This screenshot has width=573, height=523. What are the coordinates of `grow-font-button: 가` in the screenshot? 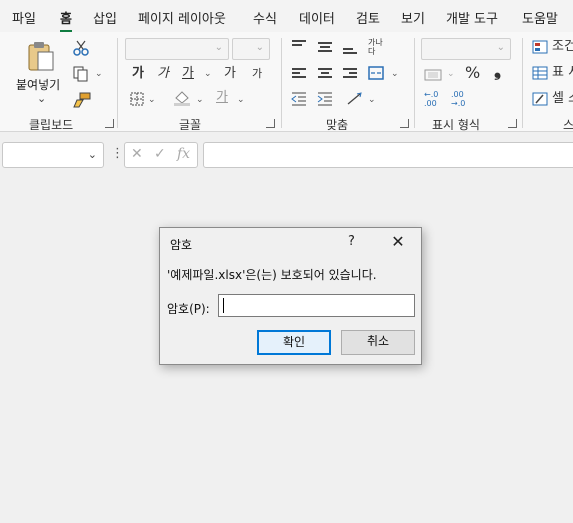 It's located at (230, 74).